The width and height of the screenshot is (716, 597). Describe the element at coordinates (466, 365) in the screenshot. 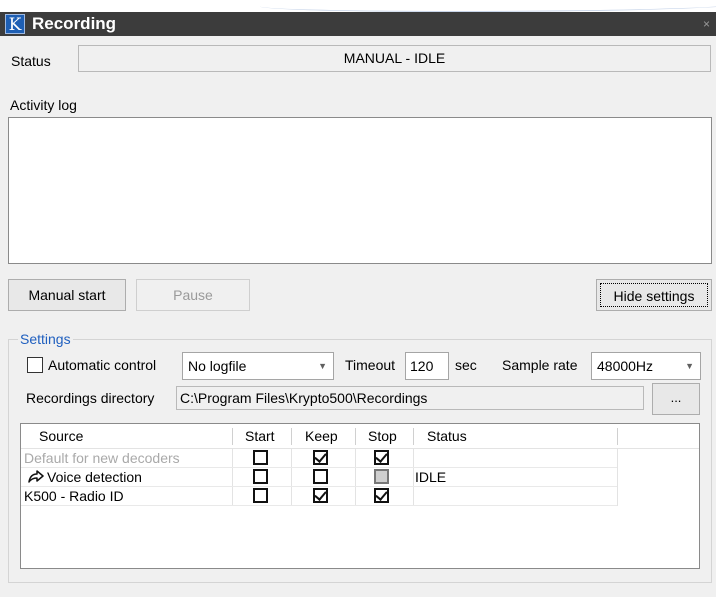

I see `timeout-unit-label: sec` at that location.